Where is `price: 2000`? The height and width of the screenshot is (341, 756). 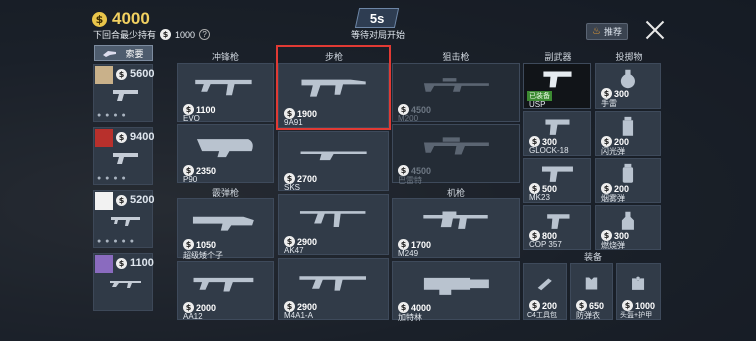 price: 2000 is located at coordinates (206, 307).